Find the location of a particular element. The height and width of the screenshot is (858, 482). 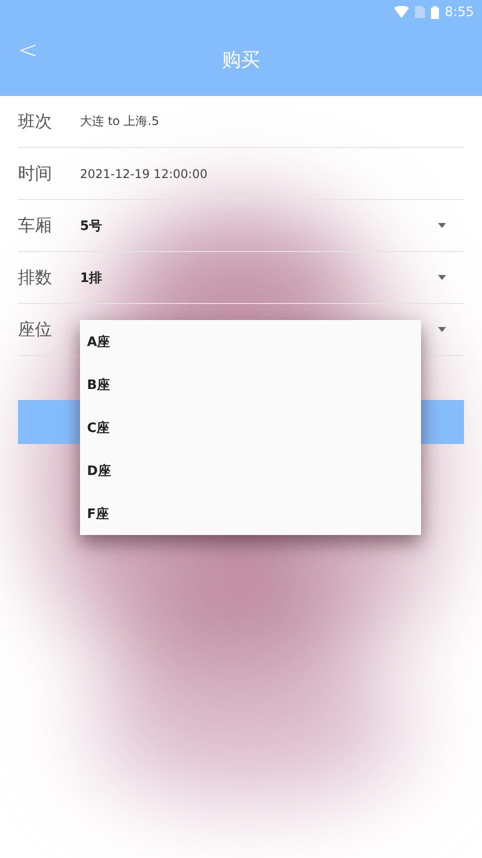

field-label: 时间 is located at coordinates (35, 174).